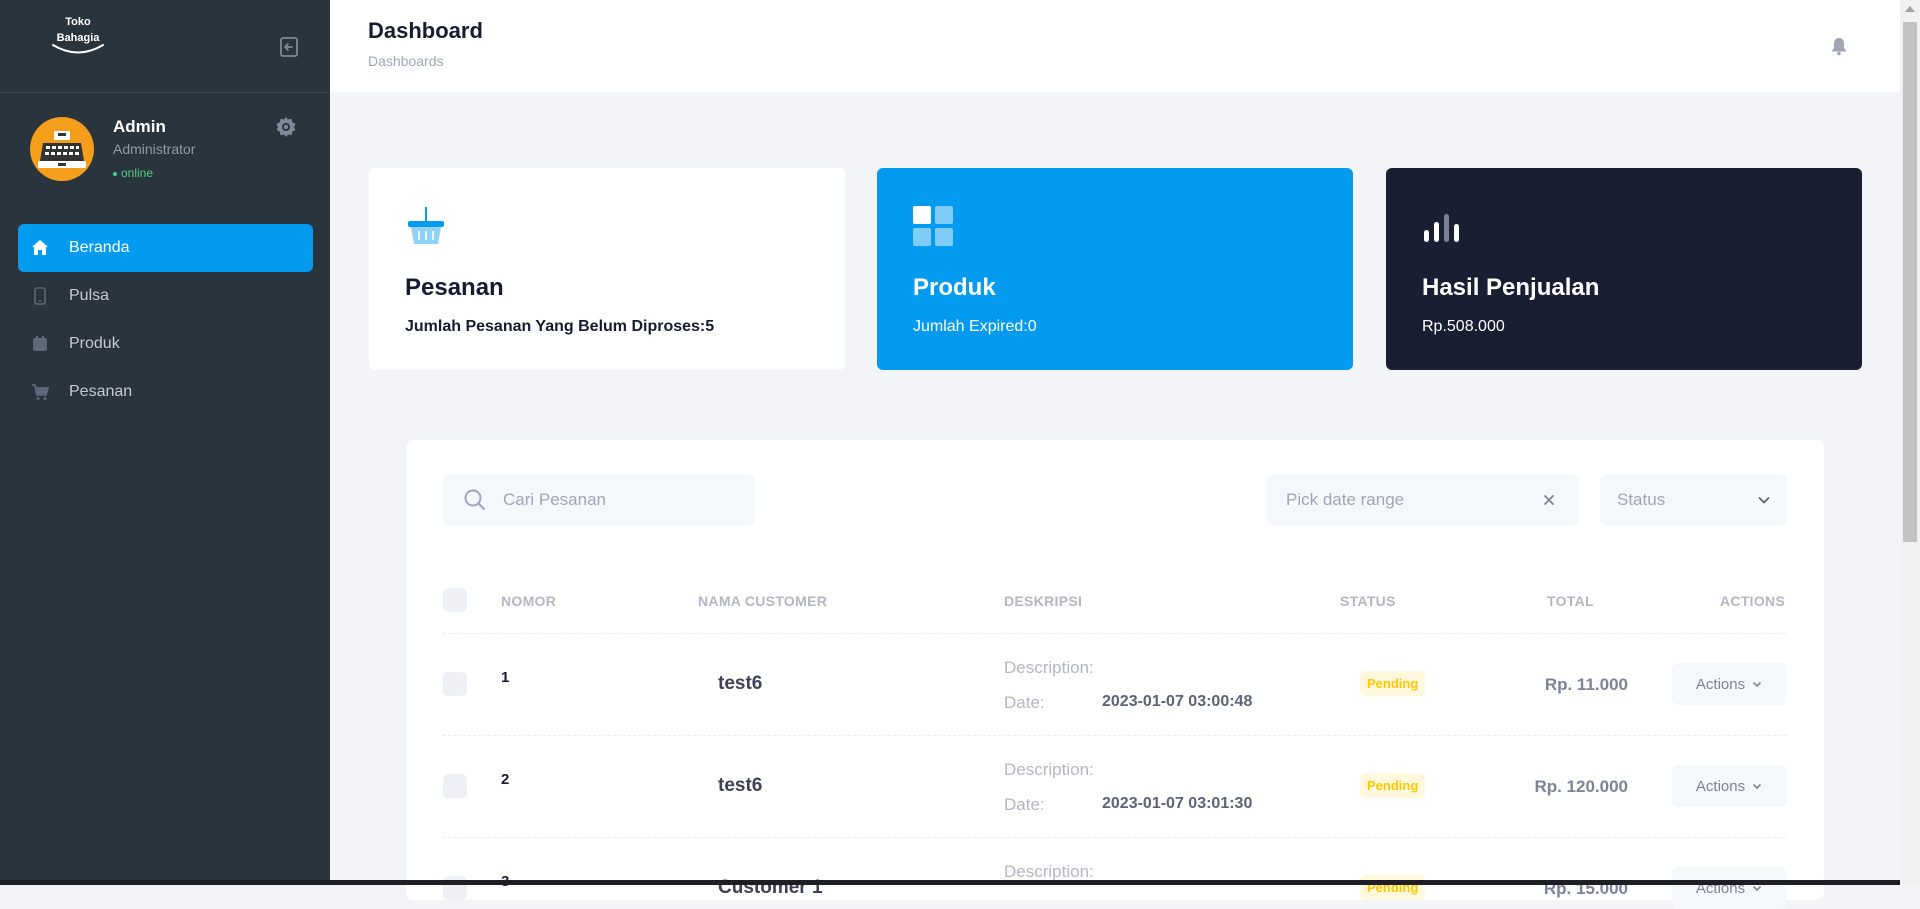  Describe the element at coordinates (505, 779) in the screenshot. I see `row-number: 2` at that location.